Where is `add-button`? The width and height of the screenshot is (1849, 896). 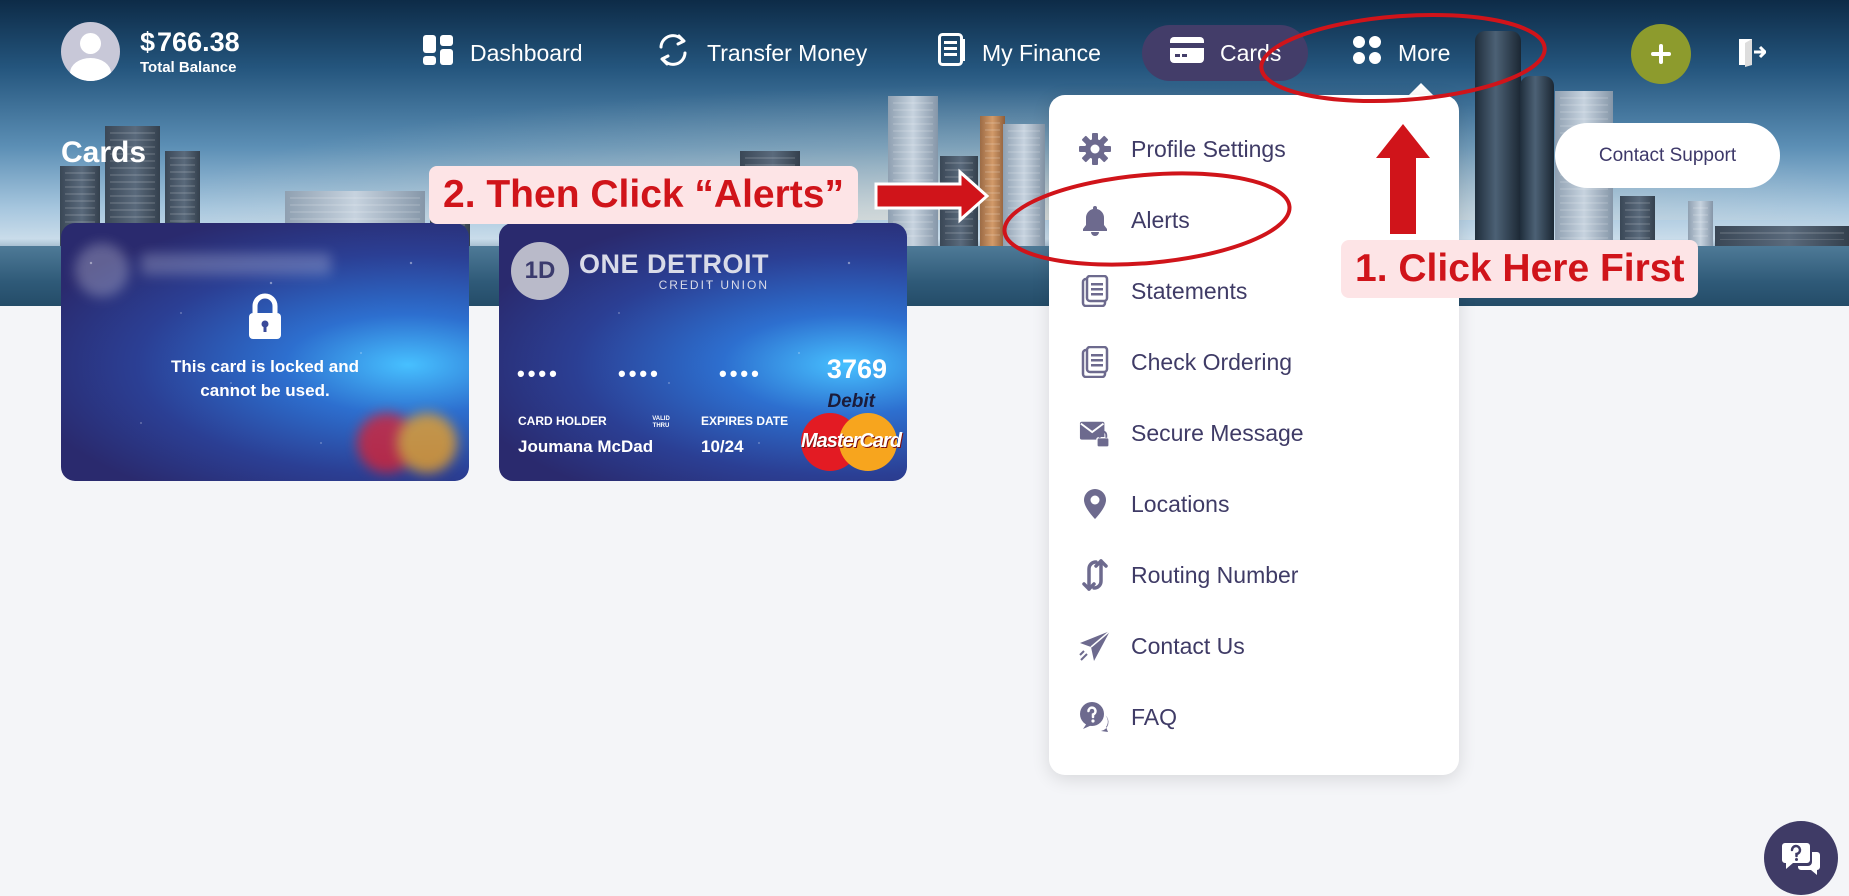 add-button is located at coordinates (1661, 54).